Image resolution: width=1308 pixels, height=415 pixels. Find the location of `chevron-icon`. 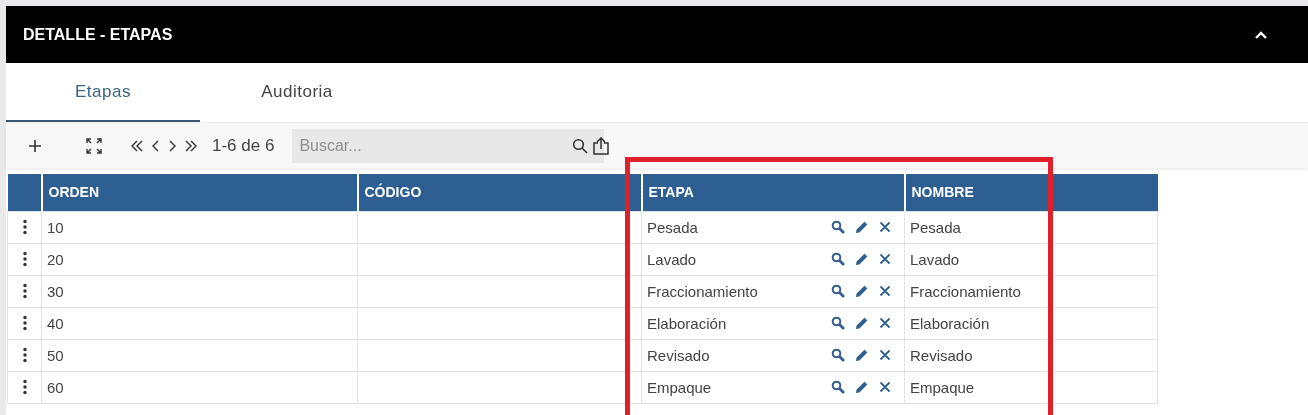

chevron-icon is located at coordinates (1261, 34).